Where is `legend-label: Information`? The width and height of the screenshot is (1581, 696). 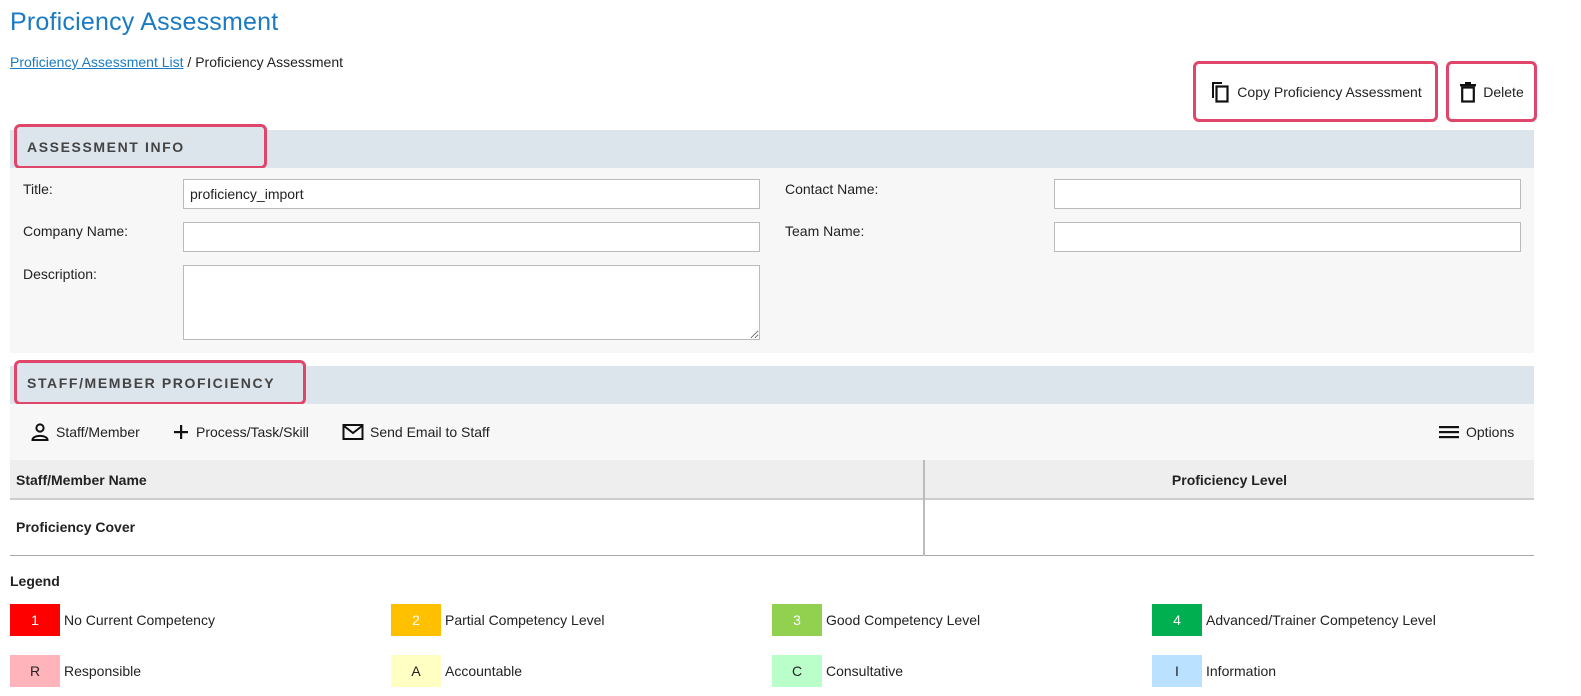 legend-label: Information is located at coordinates (1241, 671).